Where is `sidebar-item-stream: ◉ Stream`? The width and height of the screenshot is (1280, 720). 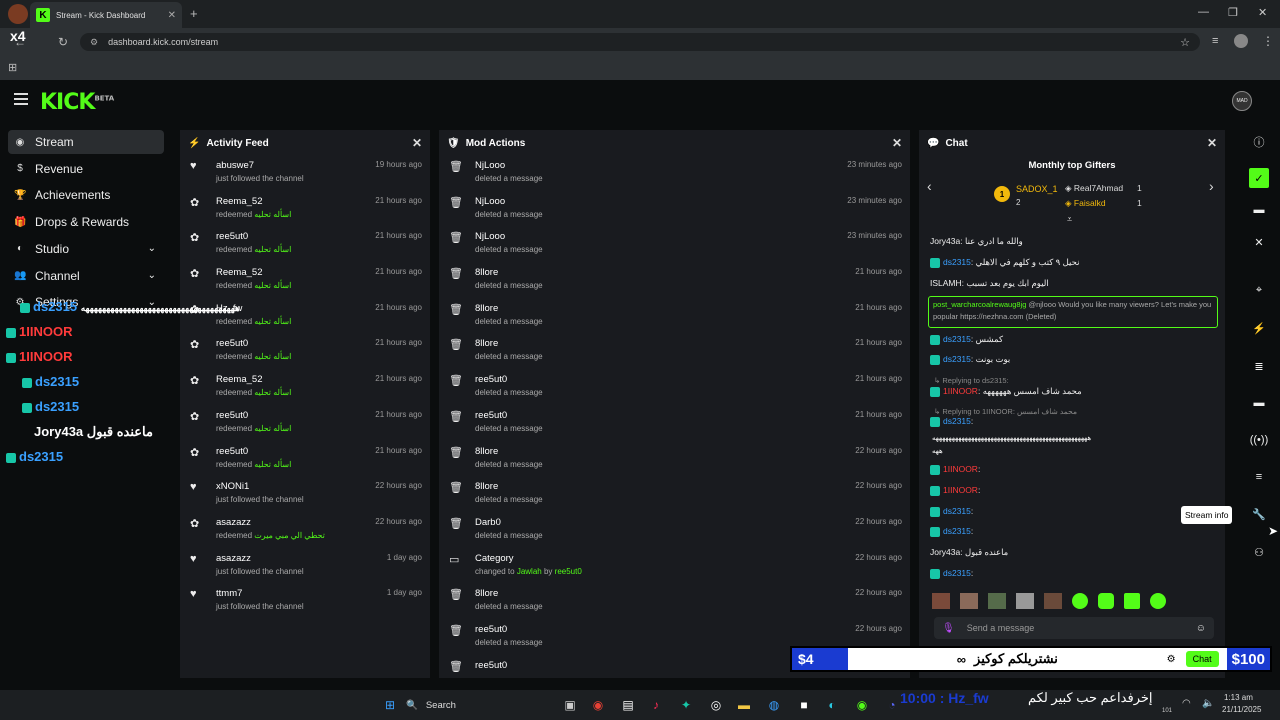
sidebar-item-stream: ◉ Stream is located at coordinates (86, 142).